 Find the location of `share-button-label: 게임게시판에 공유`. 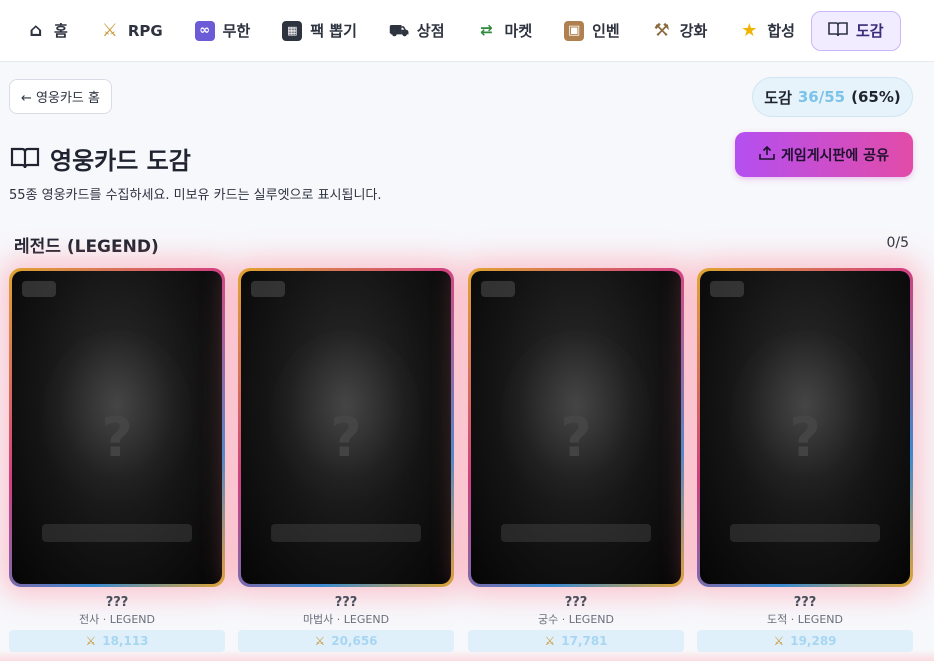

share-button-label: 게임게시판에 공유 is located at coordinates (835, 155).